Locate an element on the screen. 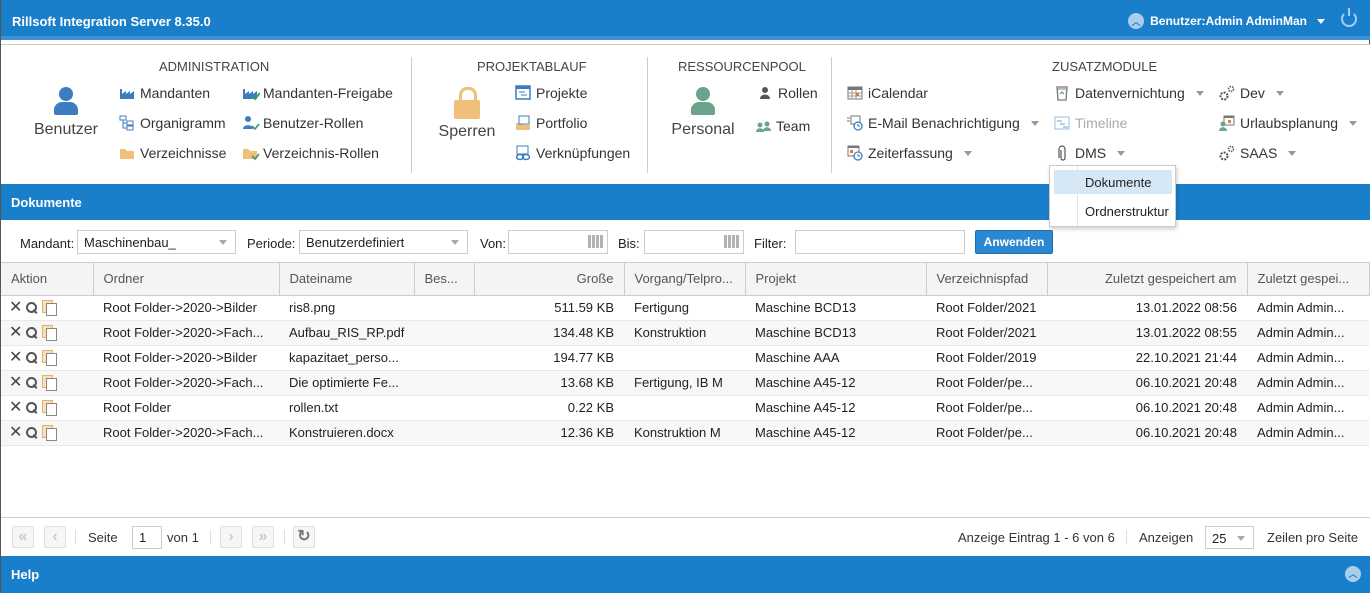  page-number-input: 1 is located at coordinates (147, 537).